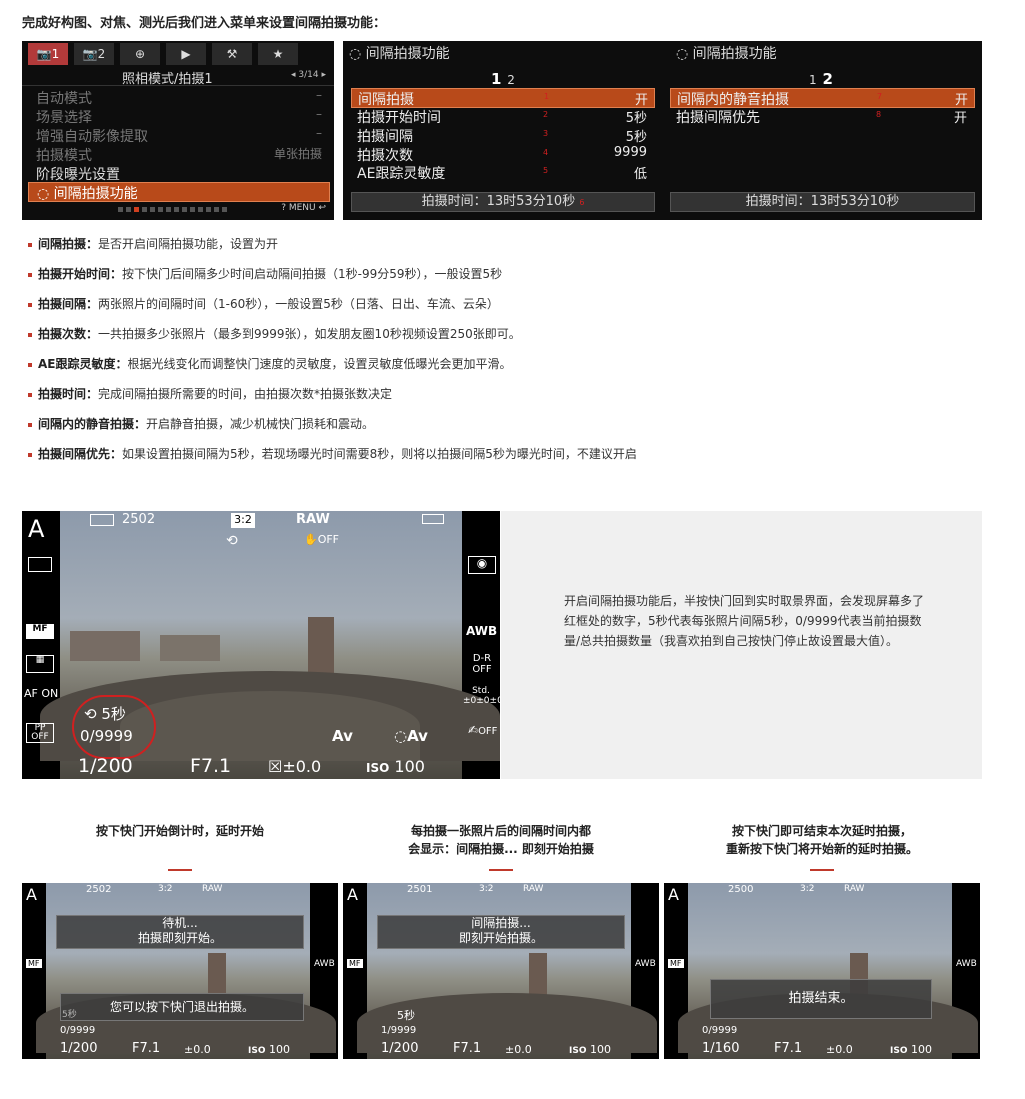  Describe the element at coordinates (502, 80) in the screenshot. I see `page-indicator-left: 1 2` at that location.